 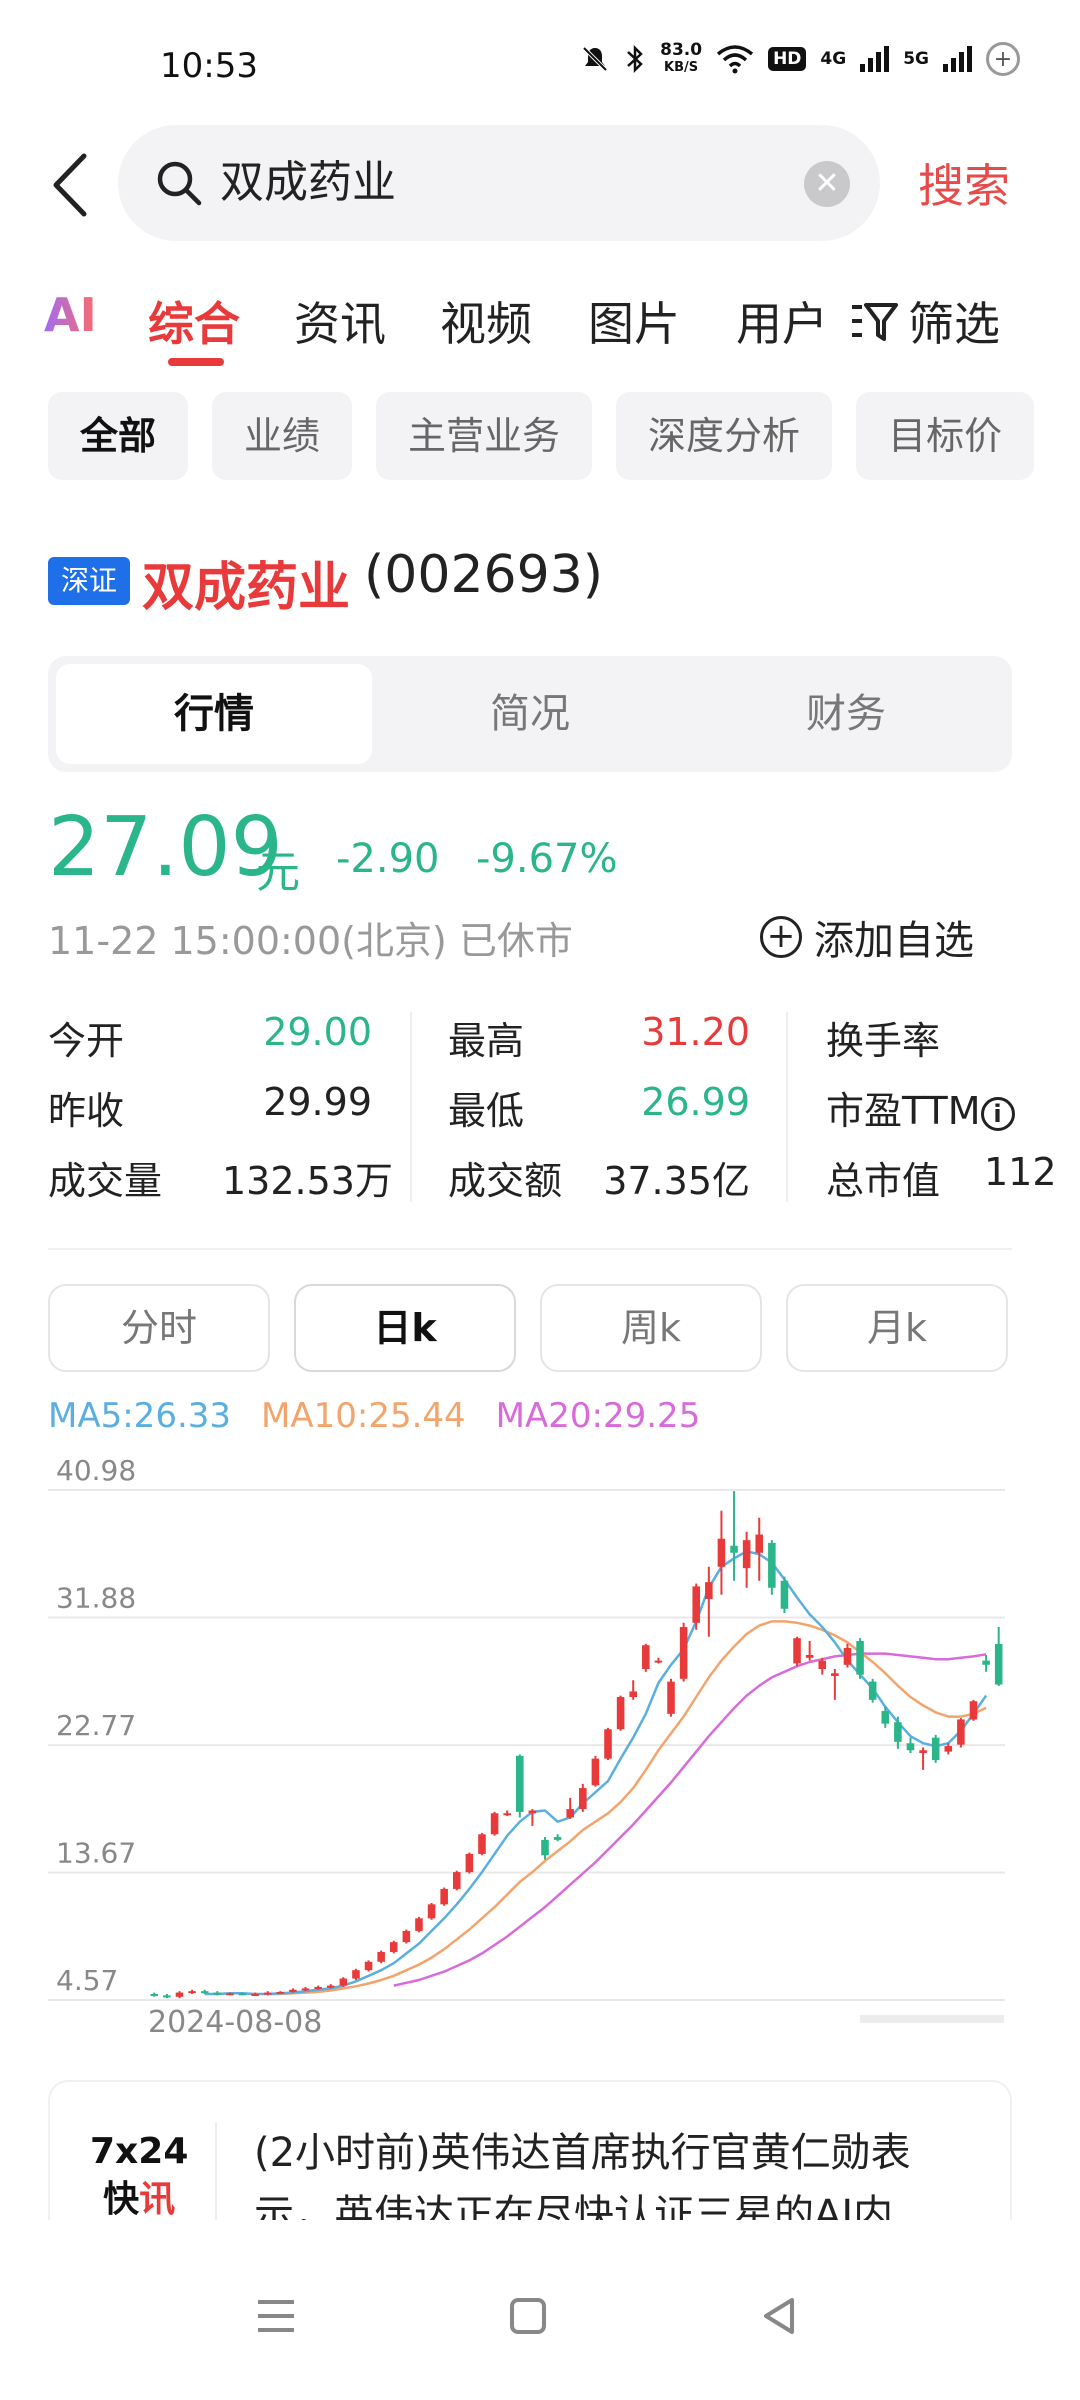 I want to click on stat-prev-close-value: 29.99, so click(x=317, y=1102).